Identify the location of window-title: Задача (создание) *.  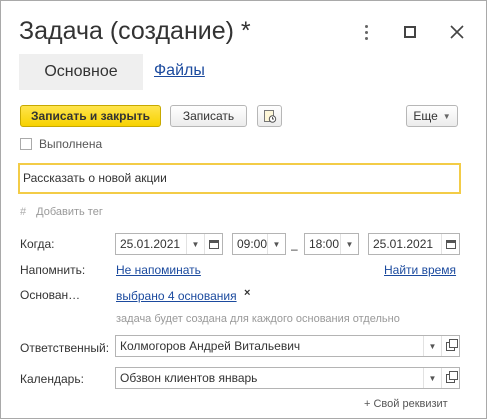
(135, 31).